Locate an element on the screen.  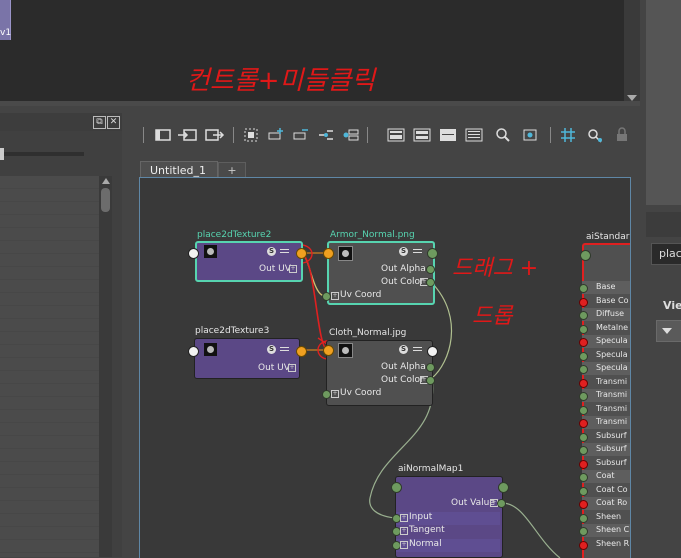
node-name-field: plac is located at coordinates (666, 254).